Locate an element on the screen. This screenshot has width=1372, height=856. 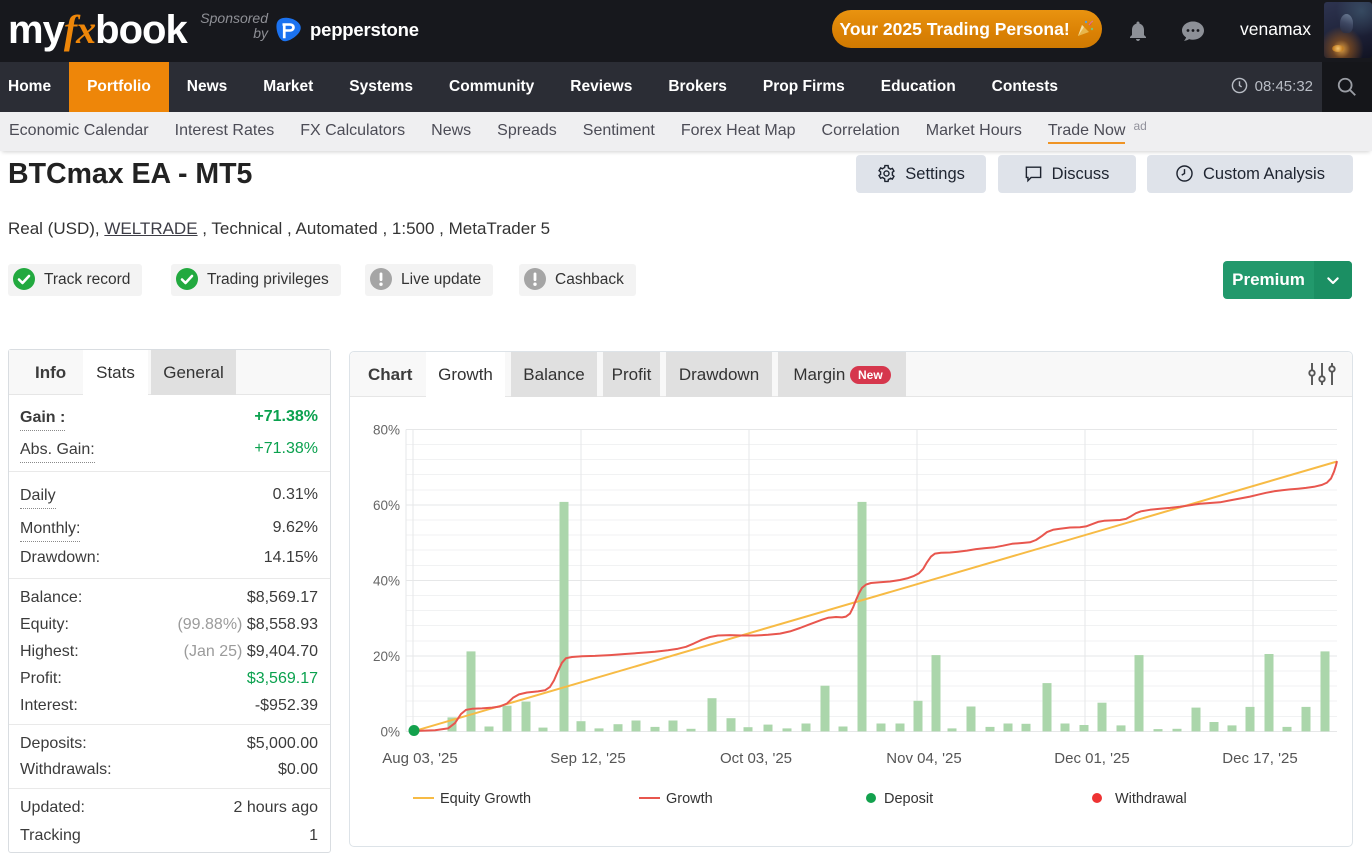
svg-text: Growth is located at coordinates (689, 799).